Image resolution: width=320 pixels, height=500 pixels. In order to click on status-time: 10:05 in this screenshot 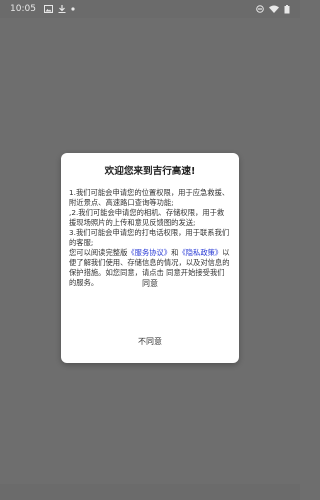, I will do `click(23, 9)`.